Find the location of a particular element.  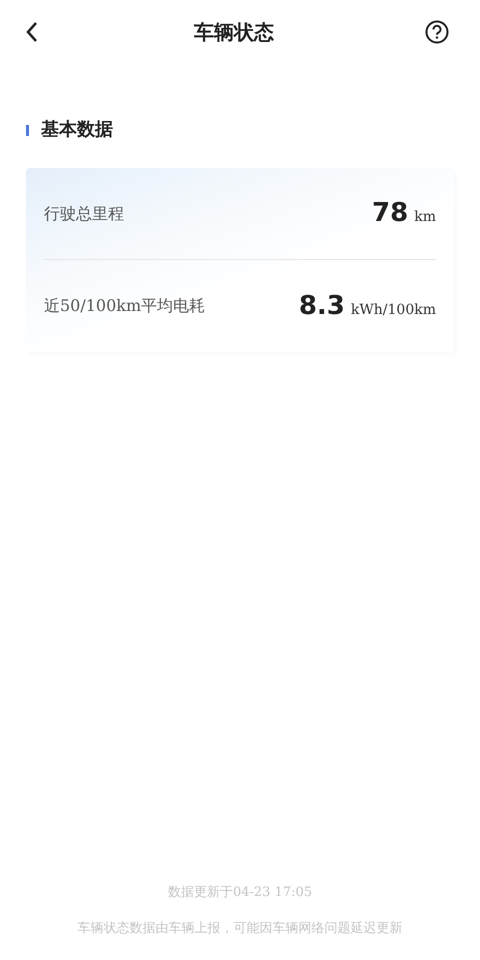

metric-value: 8.3 is located at coordinates (321, 306).